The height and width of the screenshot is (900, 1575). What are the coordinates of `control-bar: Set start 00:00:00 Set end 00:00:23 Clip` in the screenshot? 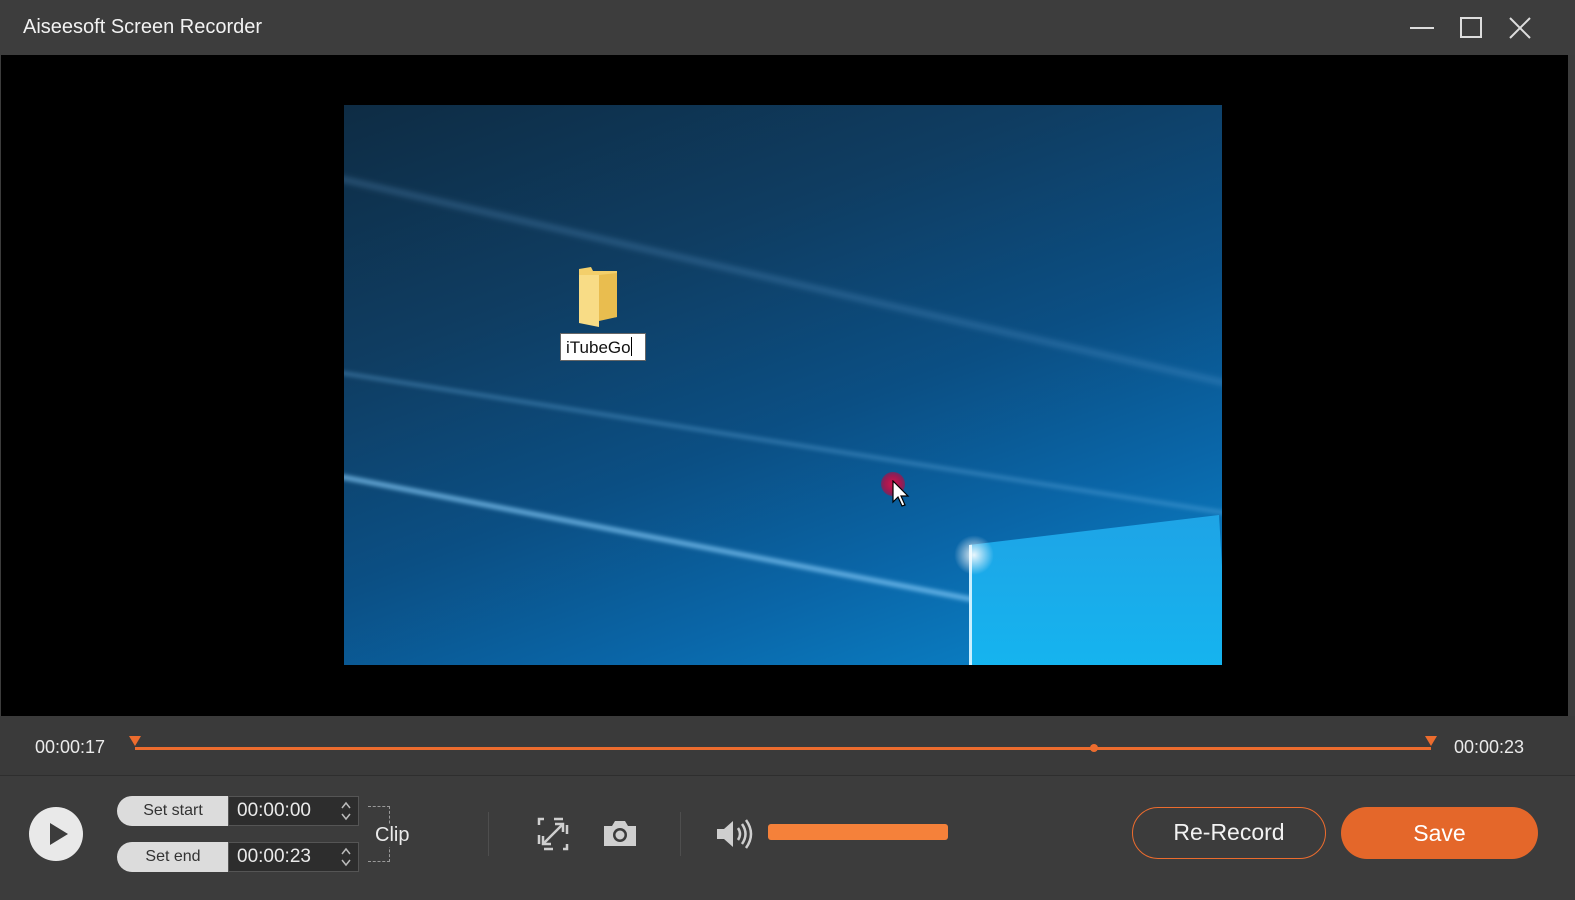 It's located at (787, 838).